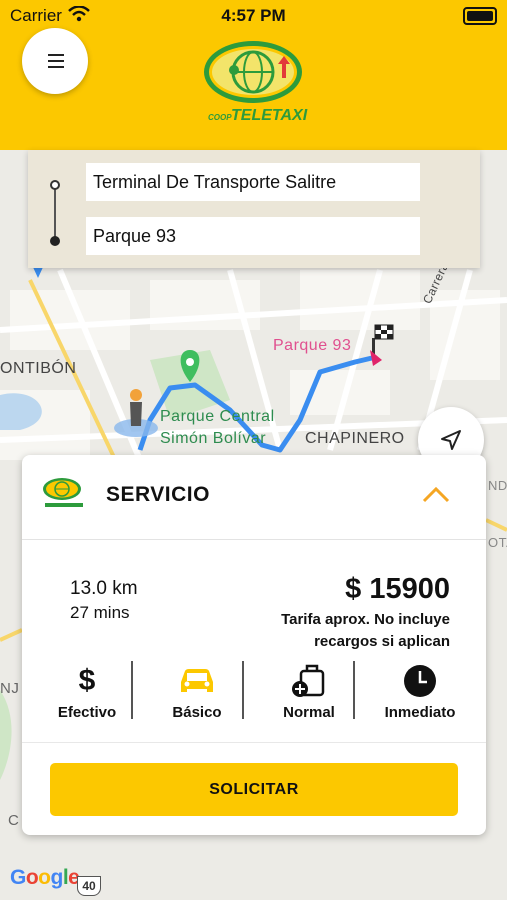 The height and width of the screenshot is (900, 507). Describe the element at coordinates (213, 438) in the screenshot. I see `map-label-simon-bolivar: Simón Bolívar` at that location.